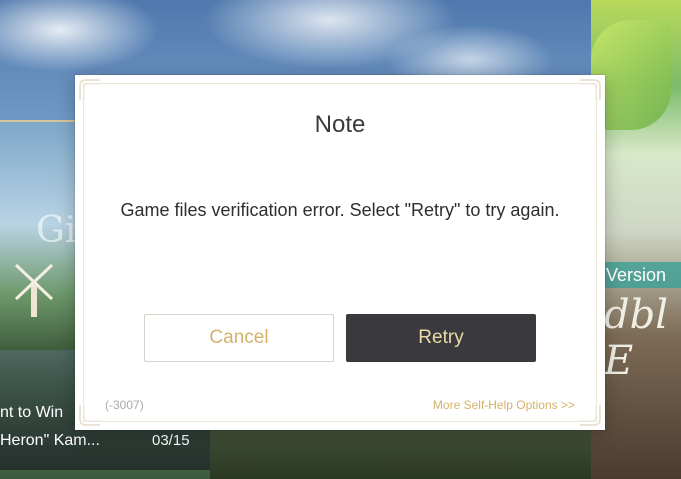  What do you see at coordinates (124, 405) in the screenshot?
I see `error-code: (-3007)` at bounding box center [124, 405].